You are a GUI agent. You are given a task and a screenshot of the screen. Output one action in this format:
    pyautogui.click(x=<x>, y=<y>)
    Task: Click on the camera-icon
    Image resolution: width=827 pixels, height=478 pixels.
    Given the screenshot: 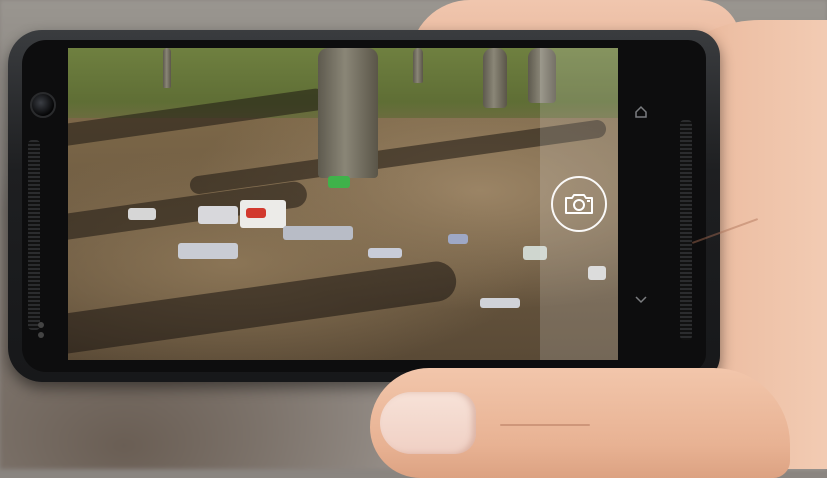 What is the action you would take?
    pyautogui.click(x=579, y=204)
    